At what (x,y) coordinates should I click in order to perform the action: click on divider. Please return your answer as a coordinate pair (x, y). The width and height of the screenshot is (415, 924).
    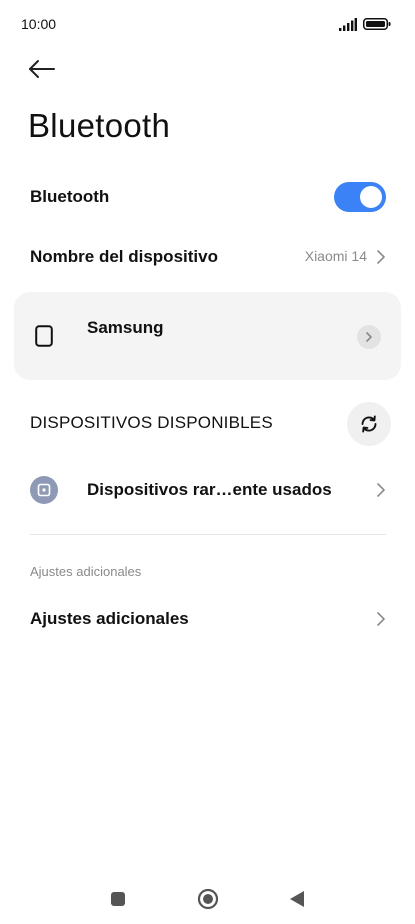
    Looking at the image, I should click on (208, 534).